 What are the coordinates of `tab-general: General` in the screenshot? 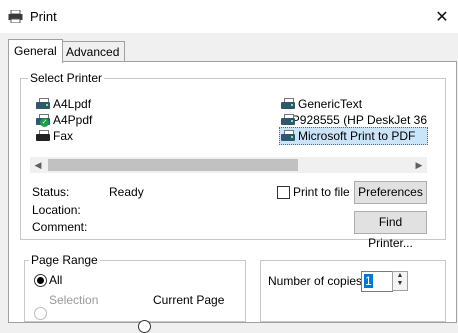 It's located at (35, 51).